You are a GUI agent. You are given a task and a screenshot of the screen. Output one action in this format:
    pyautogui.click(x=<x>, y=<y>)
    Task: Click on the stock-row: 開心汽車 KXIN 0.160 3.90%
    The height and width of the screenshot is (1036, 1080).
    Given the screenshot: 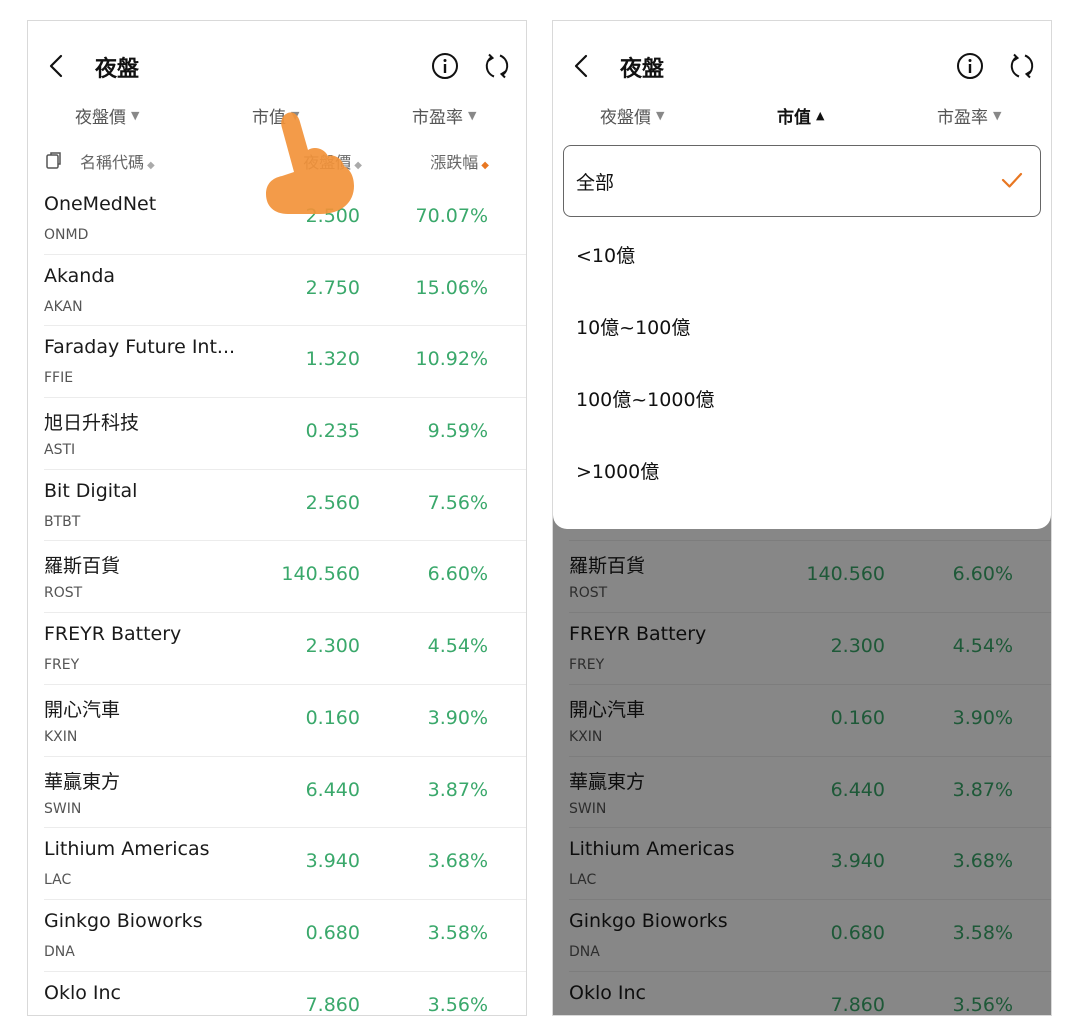 What is the action you would take?
    pyautogui.click(x=285, y=721)
    